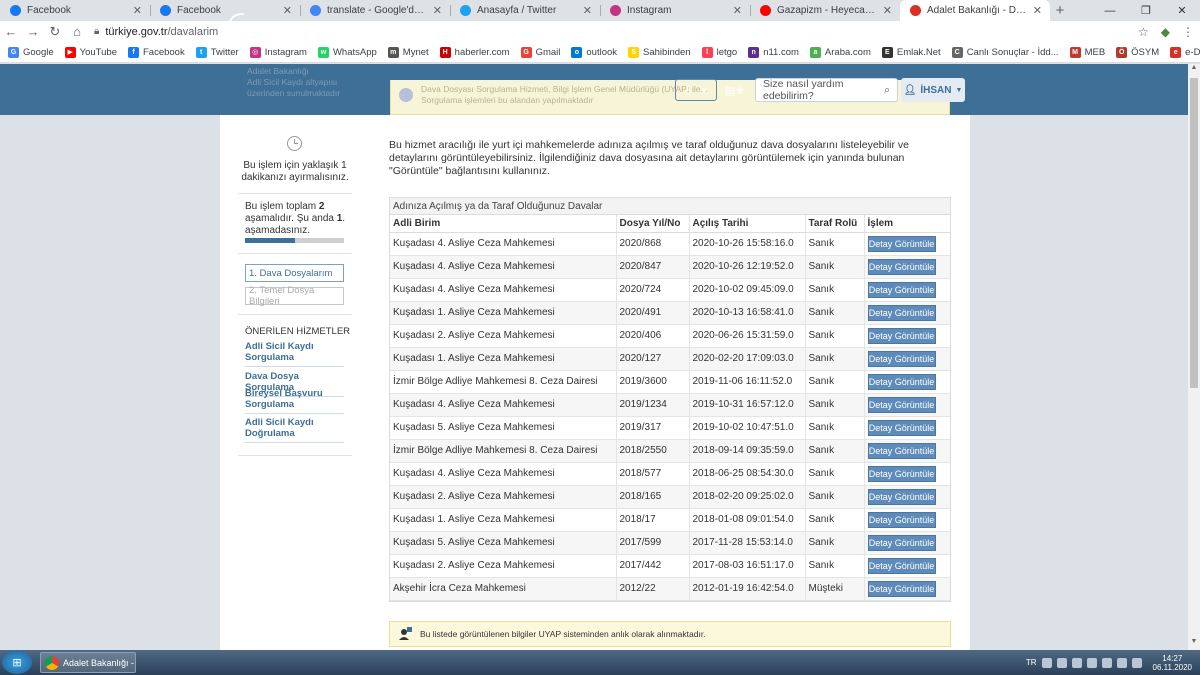 Image resolution: width=1200 pixels, height=675 pixels. What do you see at coordinates (719, 52) in the screenshot?
I see `bookmark-item: l letgo` at bounding box center [719, 52].